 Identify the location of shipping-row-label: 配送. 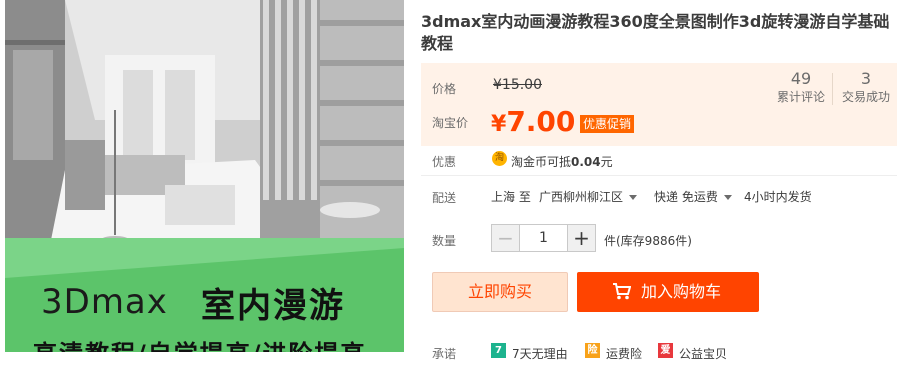
(444, 198).